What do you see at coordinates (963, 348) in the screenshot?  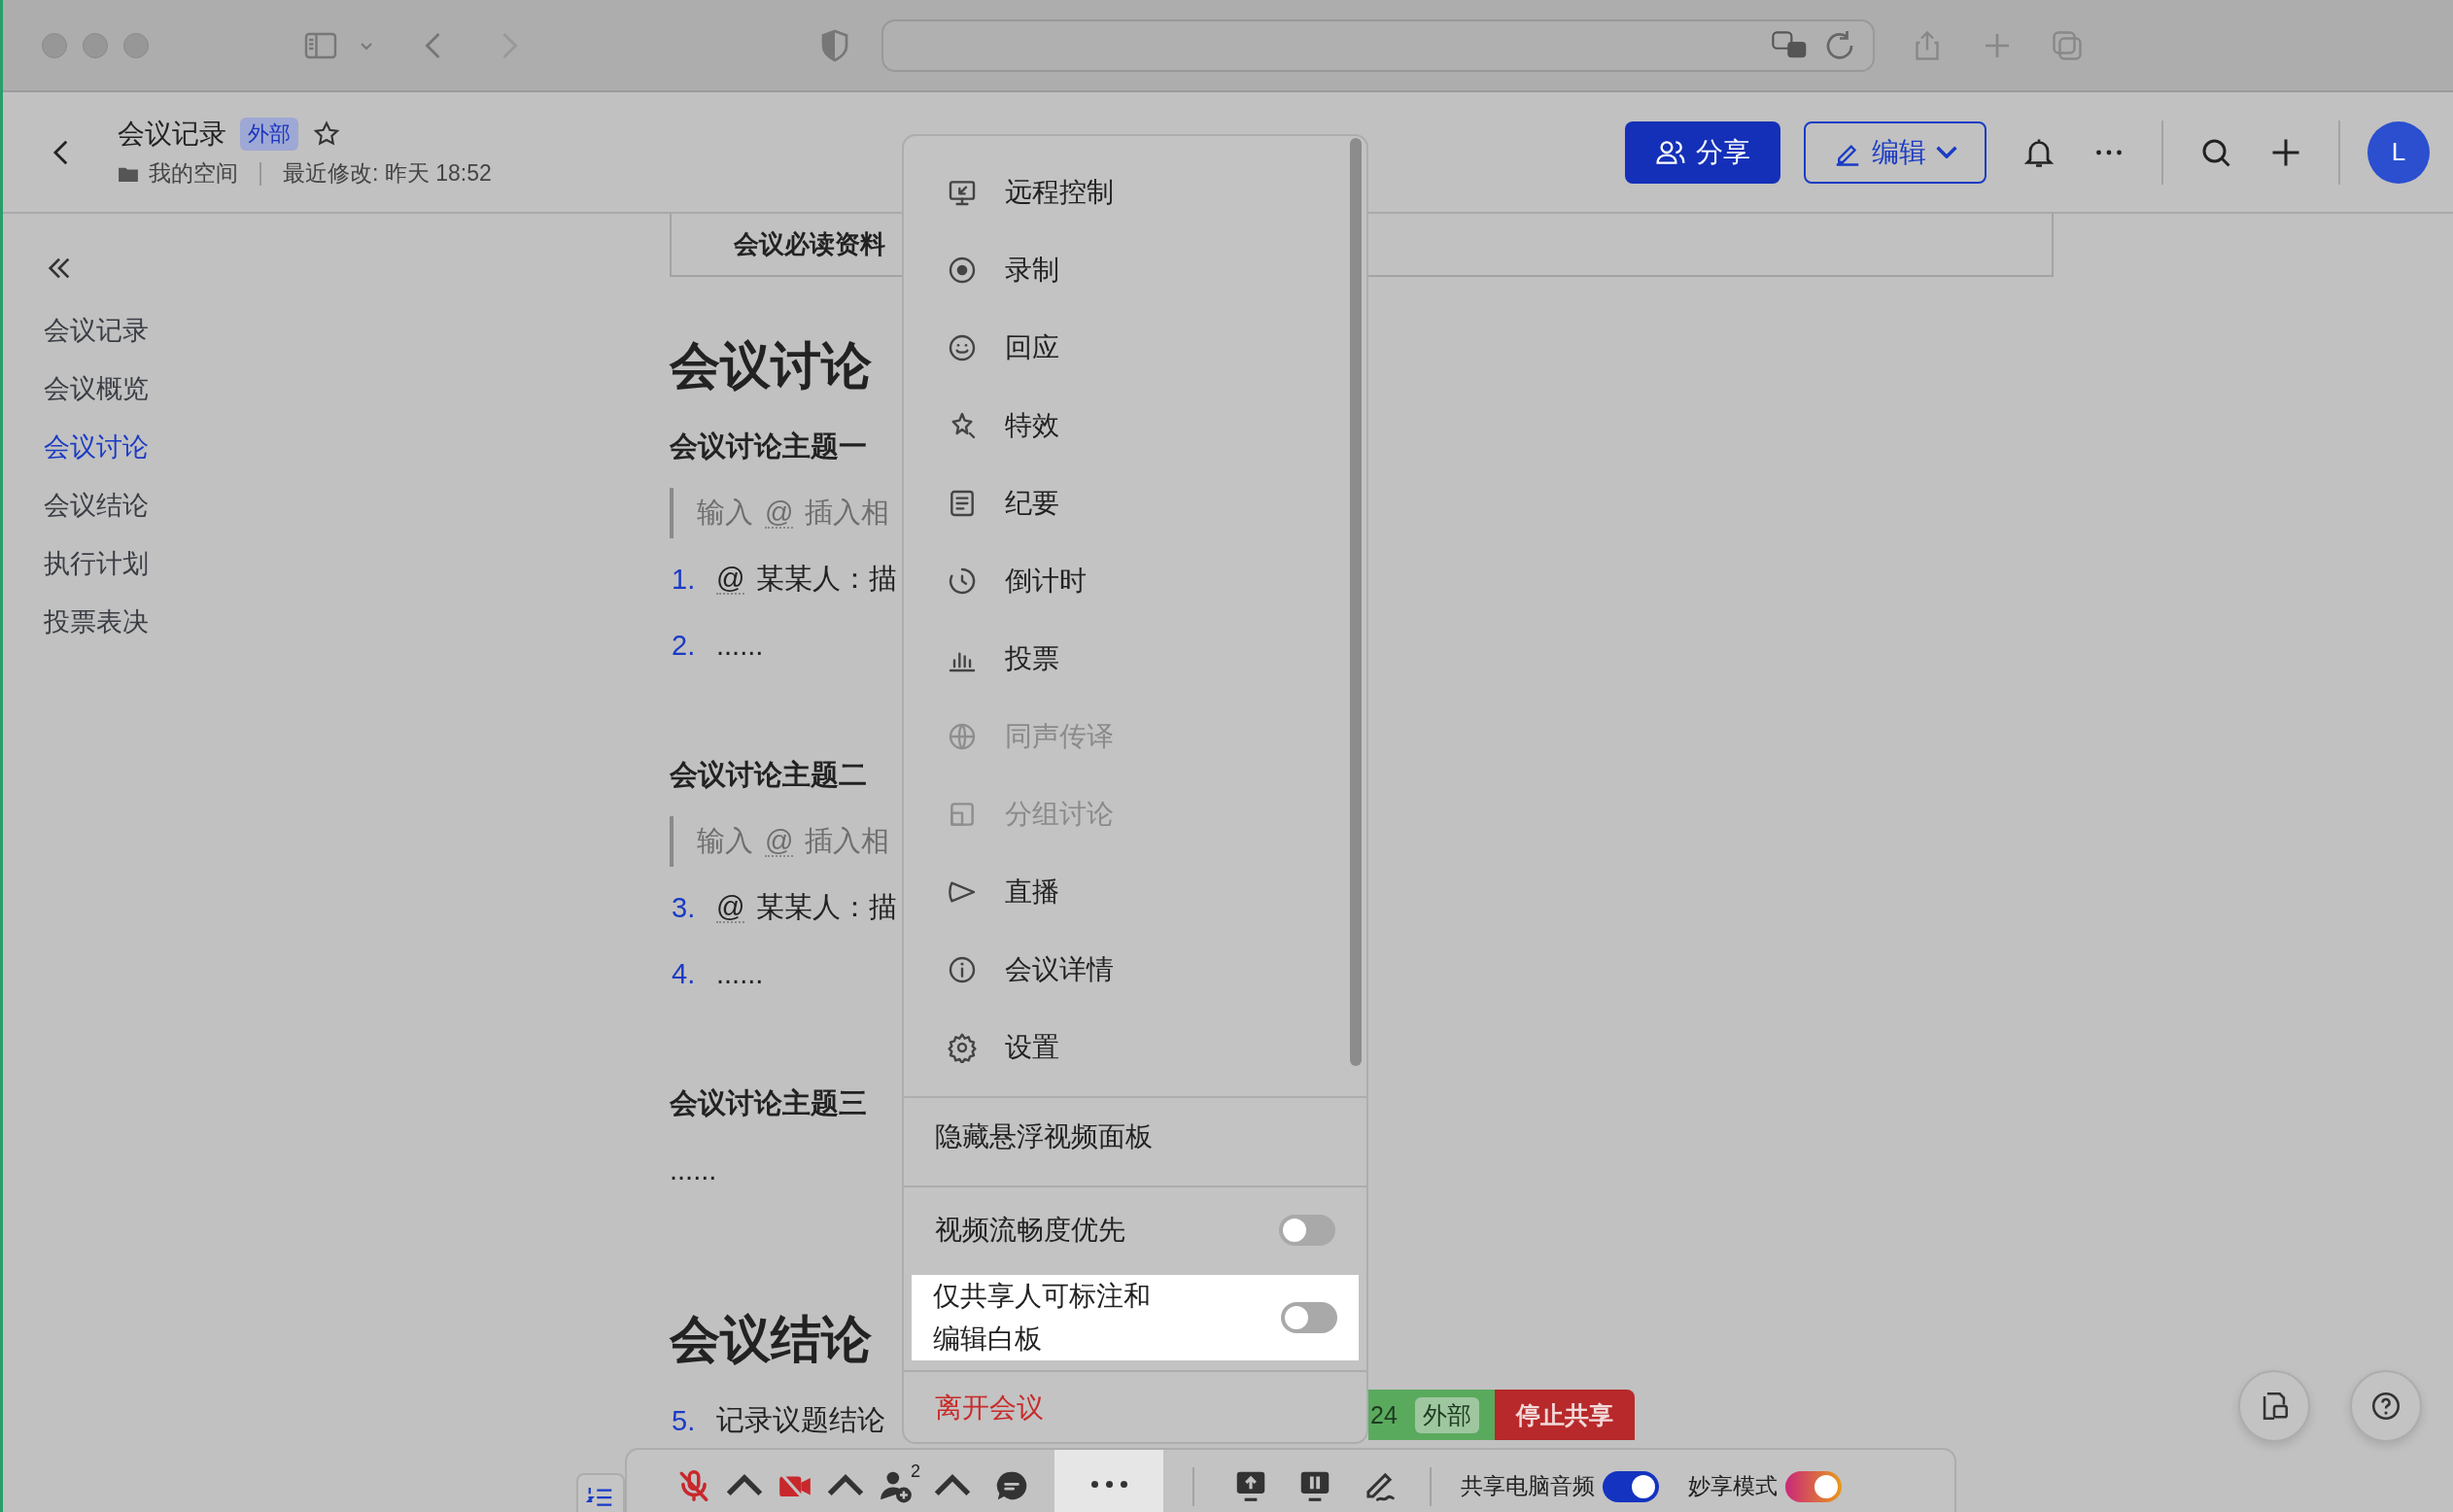 I see `smiley-icon` at bounding box center [963, 348].